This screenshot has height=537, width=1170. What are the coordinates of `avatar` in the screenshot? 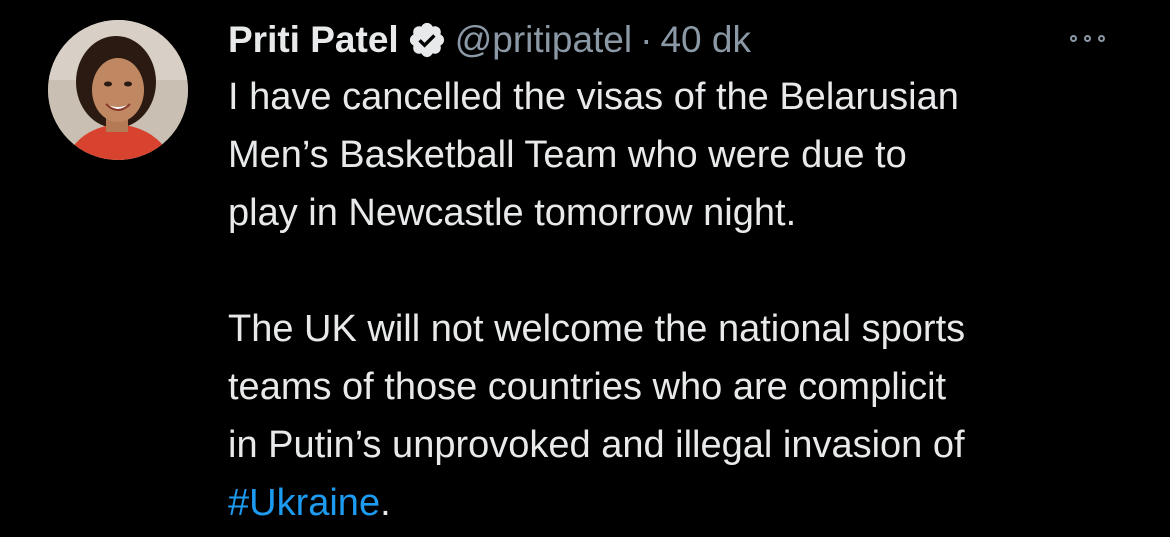 It's located at (118, 90).